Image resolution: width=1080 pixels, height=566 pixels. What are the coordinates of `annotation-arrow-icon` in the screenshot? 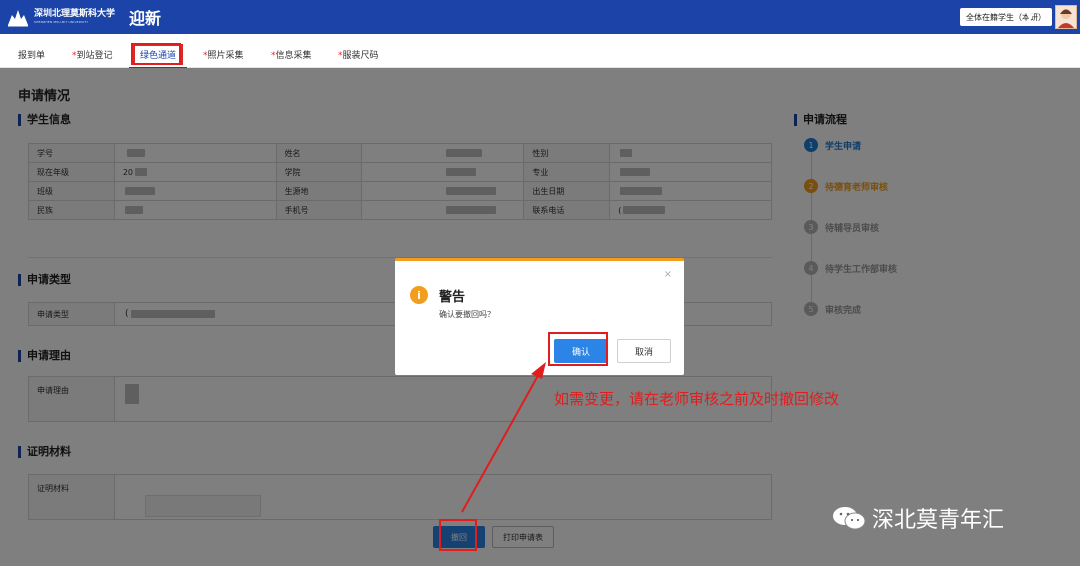 It's located at (503, 437).